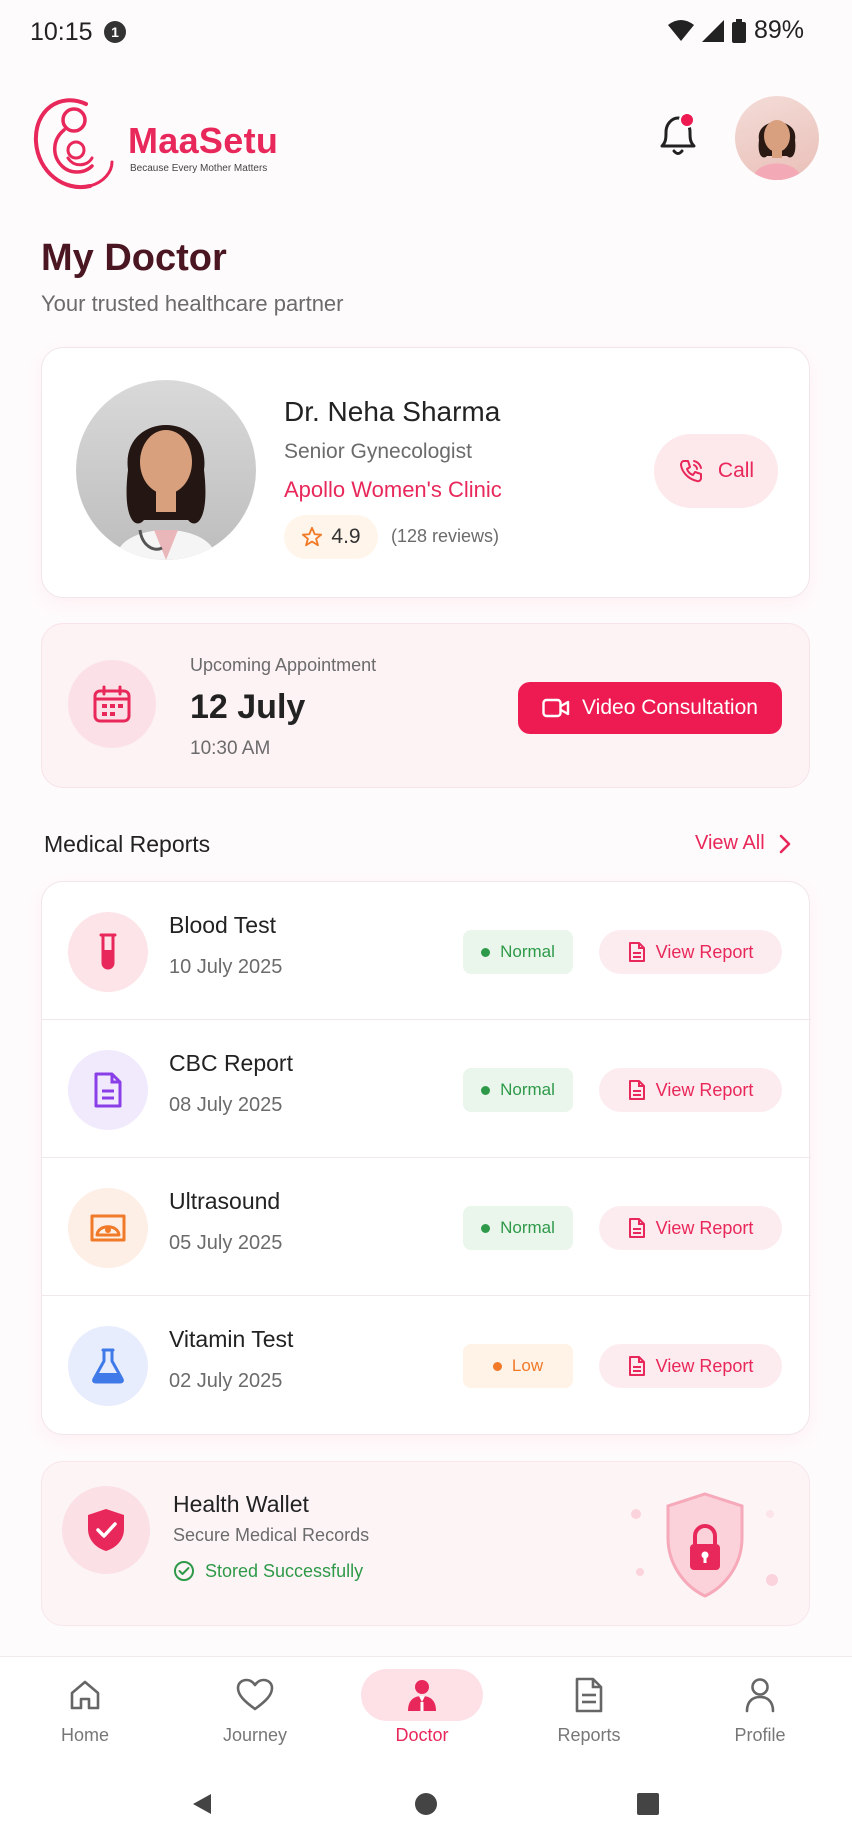 This screenshot has height=1846, width=852. Describe the element at coordinates (231, 1063) in the screenshot. I see `report-name: CBC Report` at that location.